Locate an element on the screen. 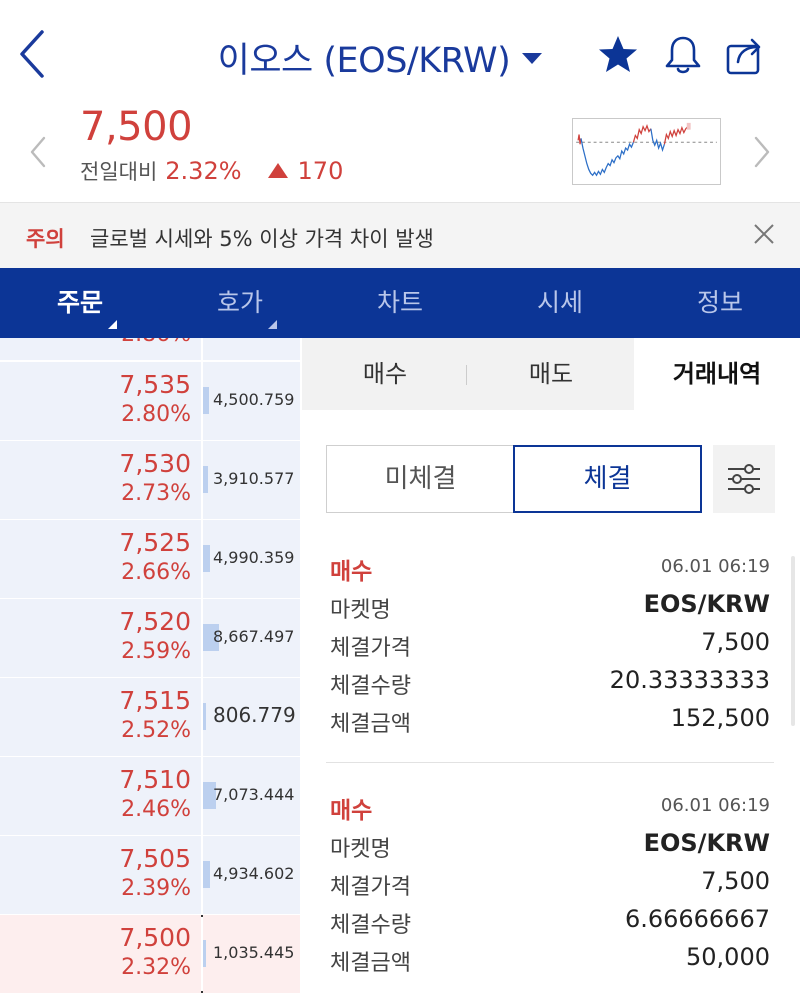 Image resolution: width=800 pixels, height=998 pixels. subtab-divider is located at coordinates (466, 375).